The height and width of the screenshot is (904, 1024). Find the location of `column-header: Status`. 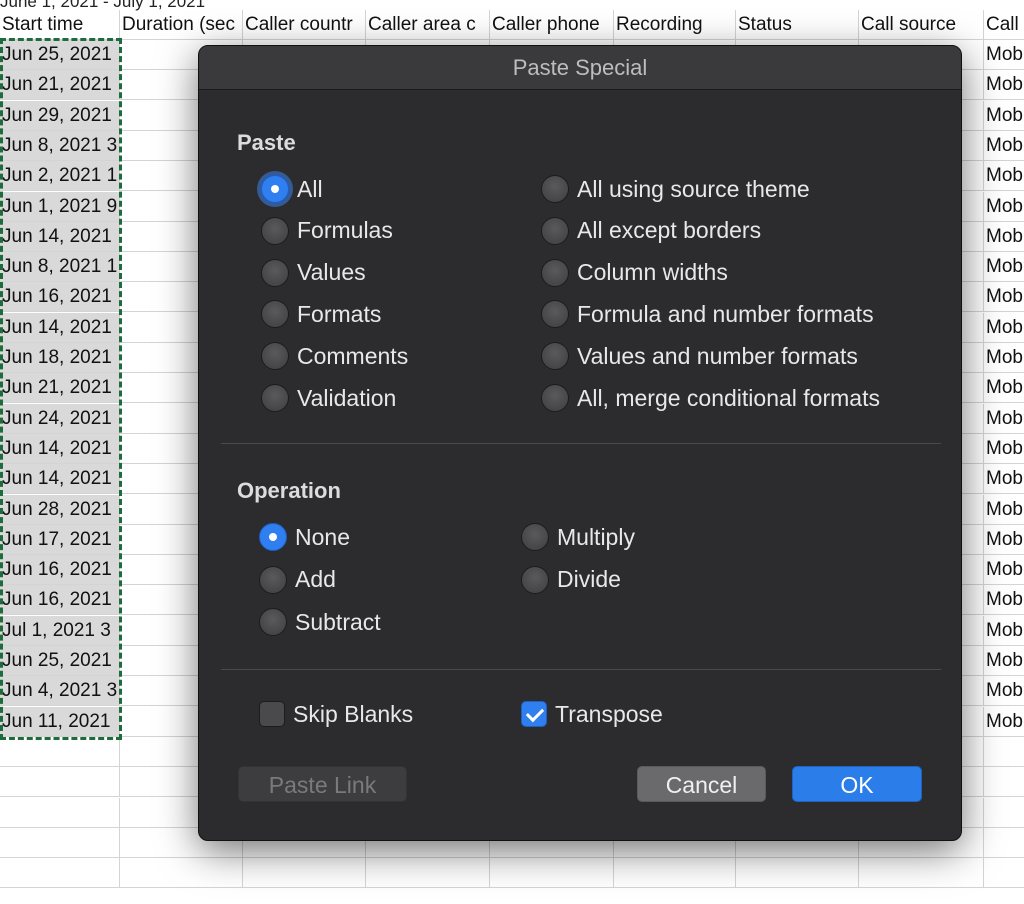

column-header: Status is located at coordinates (797, 25).